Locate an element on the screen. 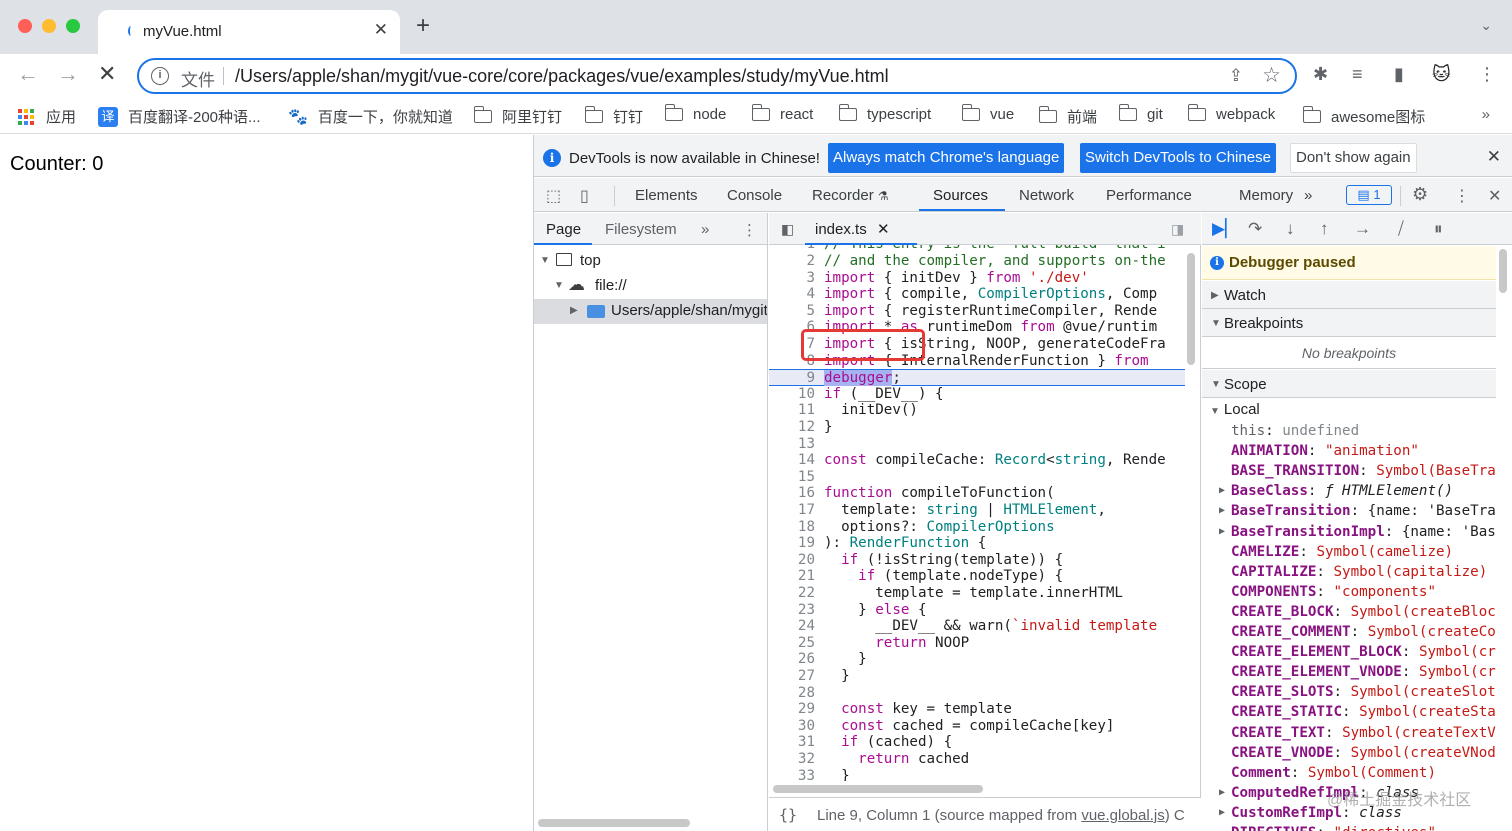  expand-triangle-icon: ▼ is located at coordinates (545, 260).